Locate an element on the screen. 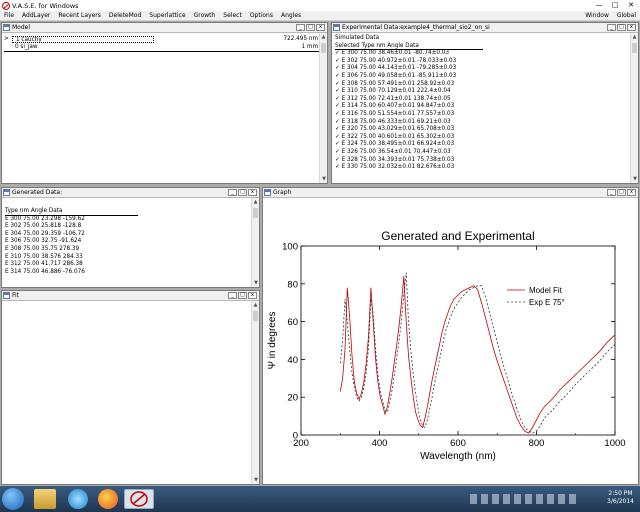  fit-scrollbar: ▲ ▼ is located at coordinates (255, 392).